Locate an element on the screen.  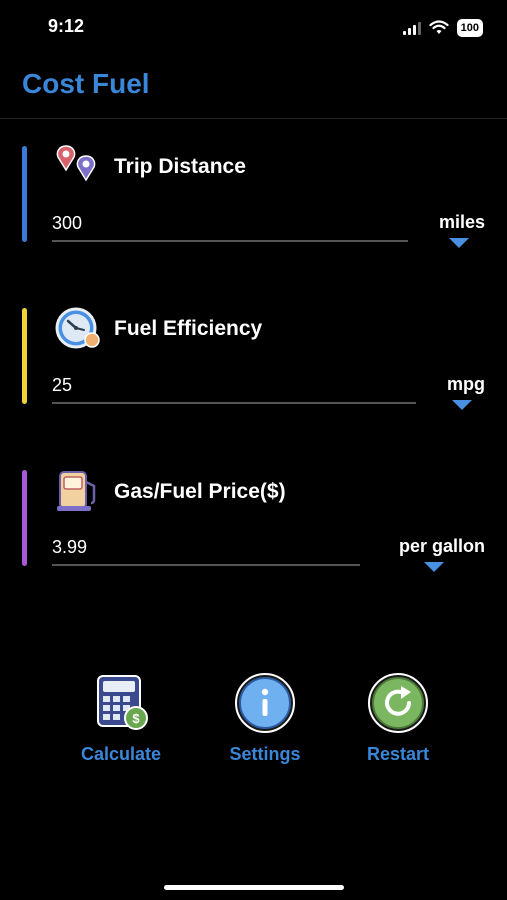
calculate-button: $ Calculate is located at coordinates (121, 718).